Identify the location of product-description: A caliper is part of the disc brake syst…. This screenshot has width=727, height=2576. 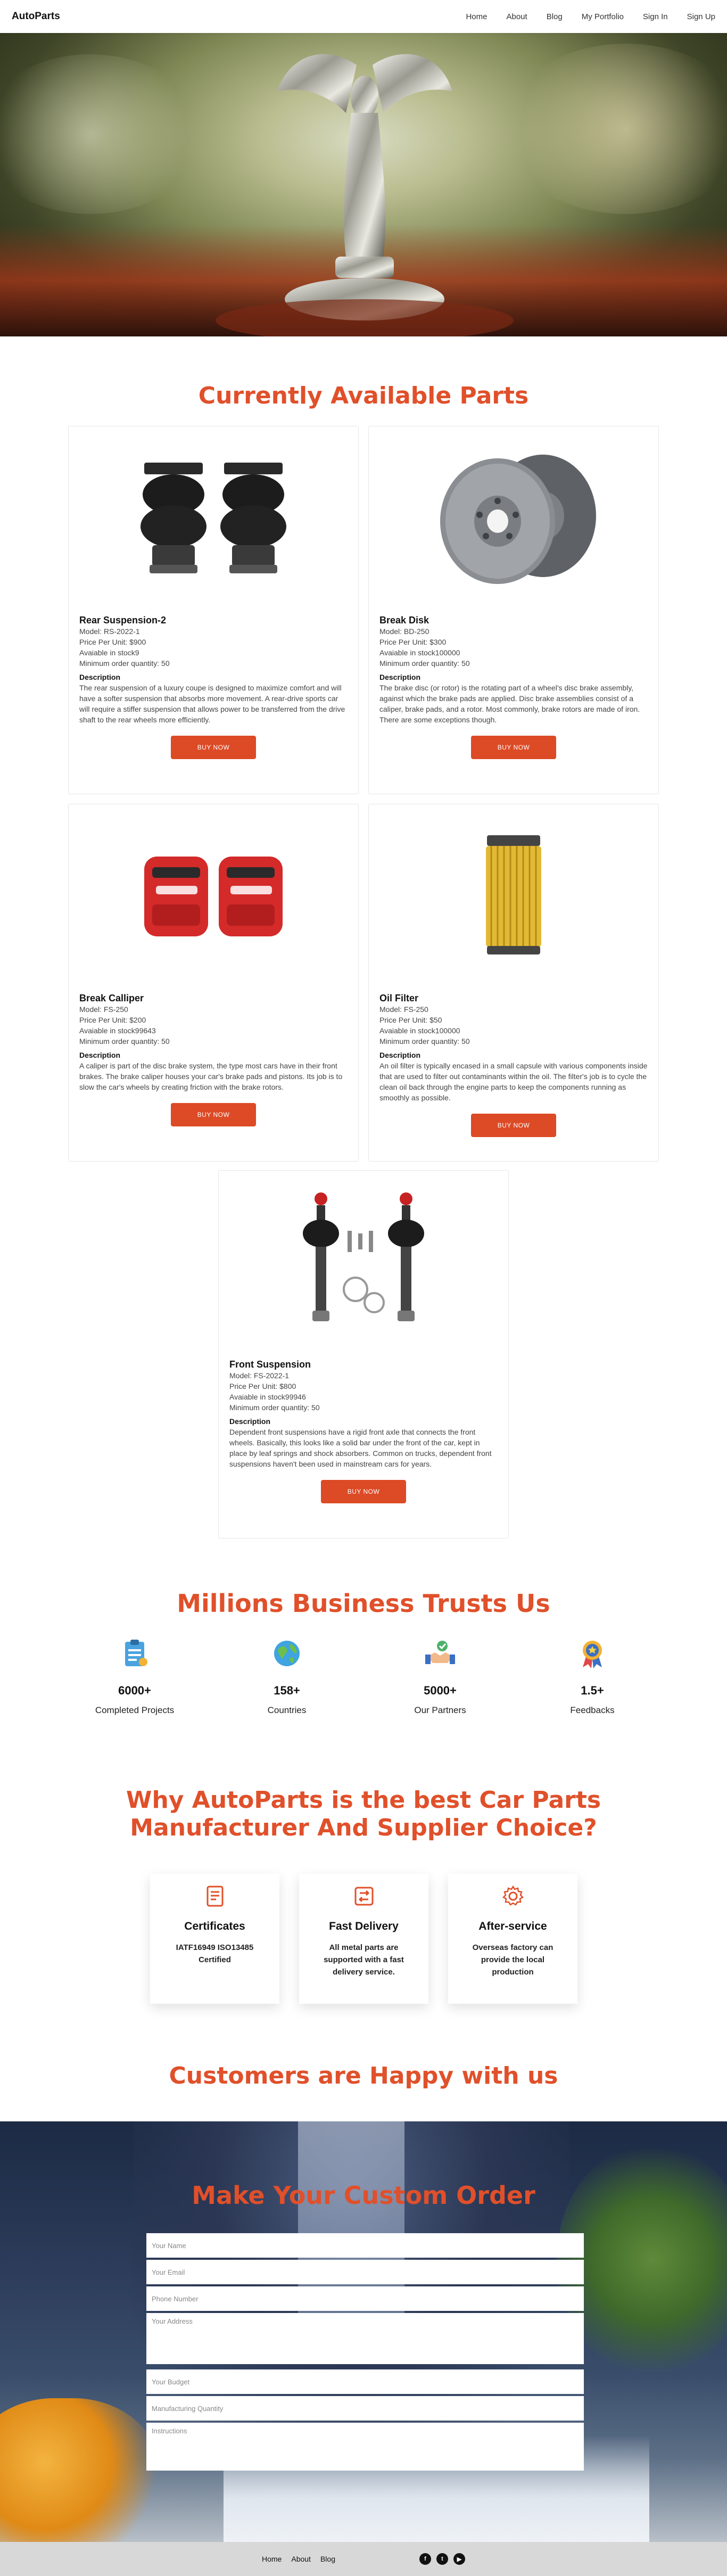
(211, 1076).